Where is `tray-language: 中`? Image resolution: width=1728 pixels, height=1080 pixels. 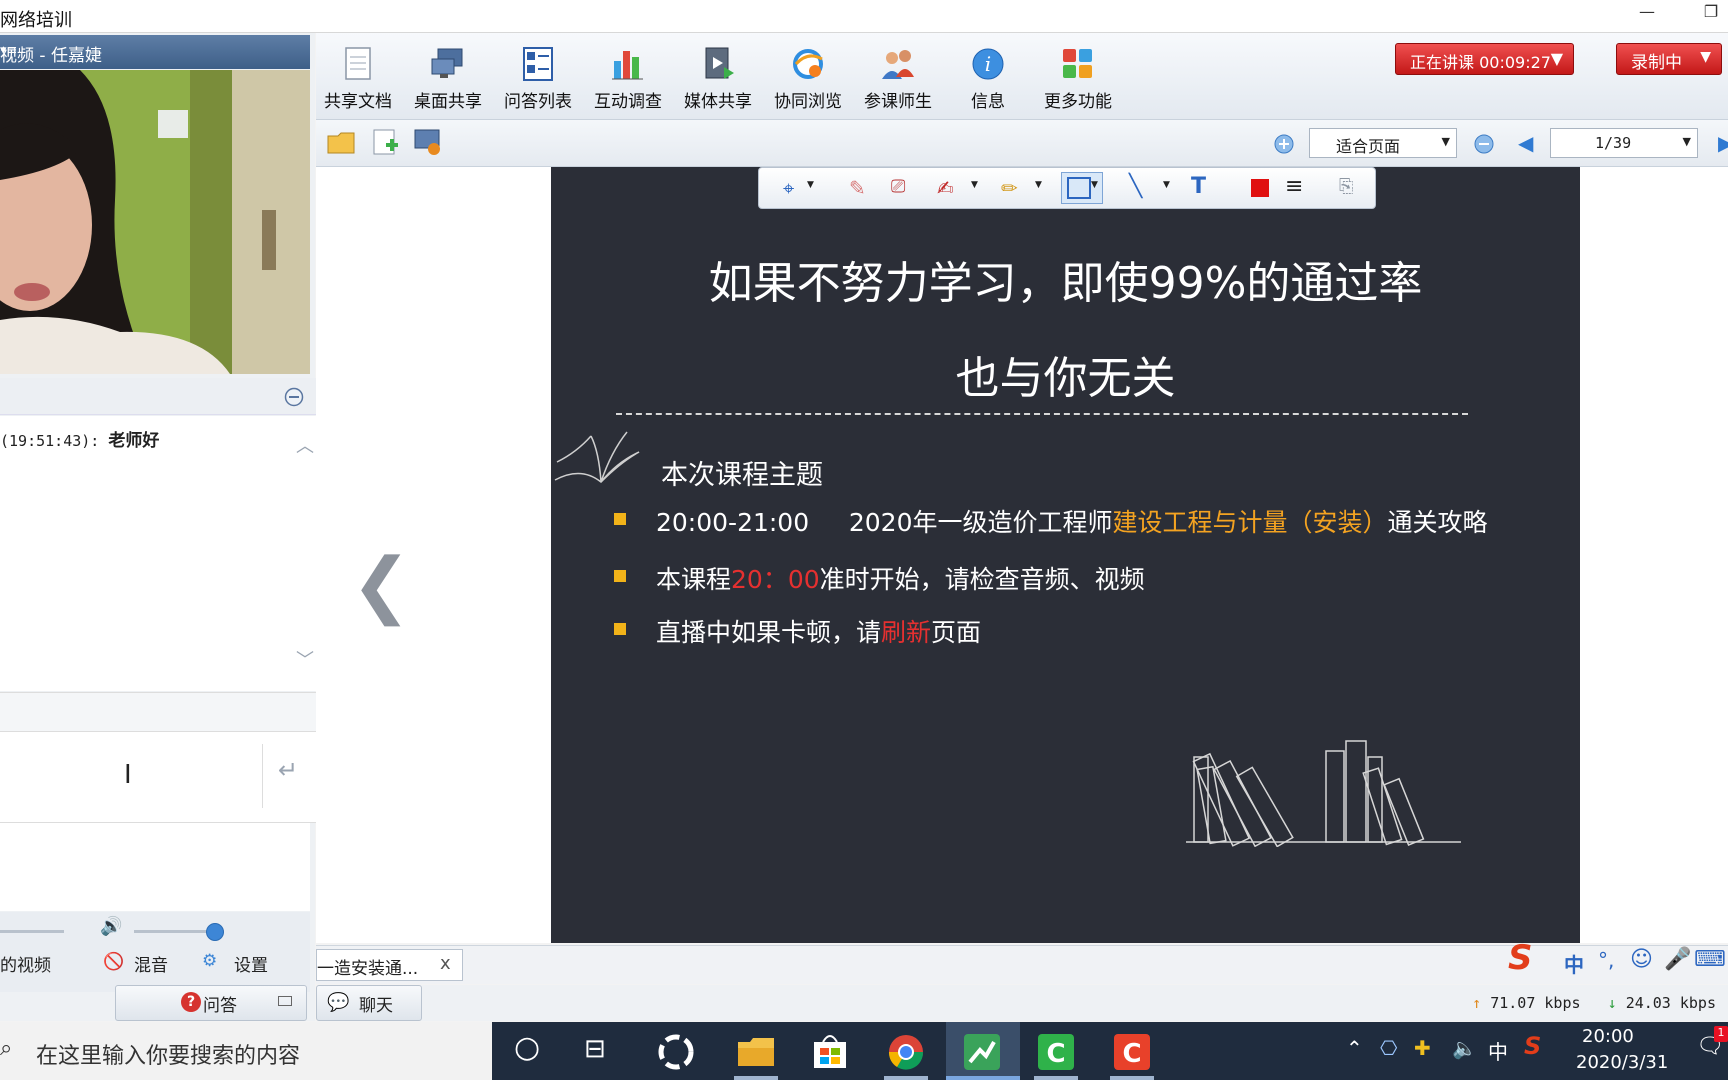
tray-language: 中 is located at coordinates (1498, 1050).